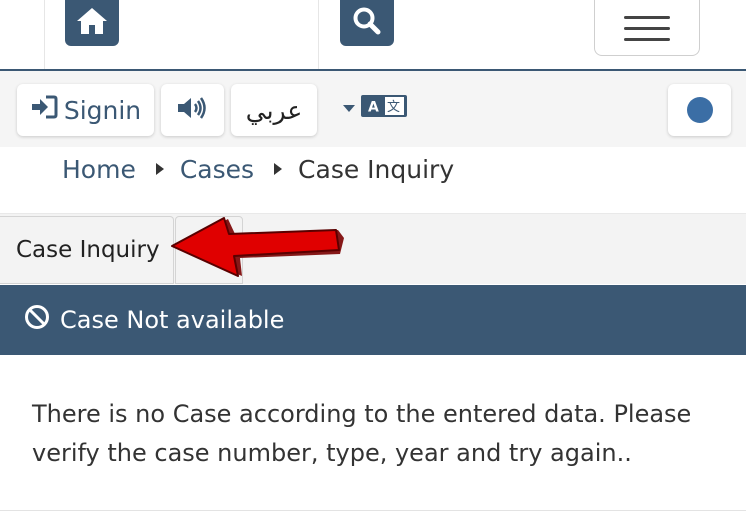 The image size is (746, 517). I want to click on utility-toolbar: Signin عربي A 文, so click(373, 109).